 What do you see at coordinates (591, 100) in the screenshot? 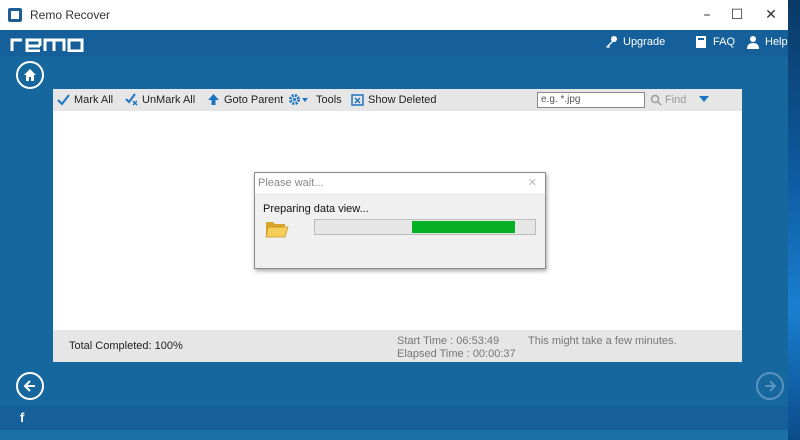
I see `search-input: e.g. *.jpg` at bounding box center [591, 100].